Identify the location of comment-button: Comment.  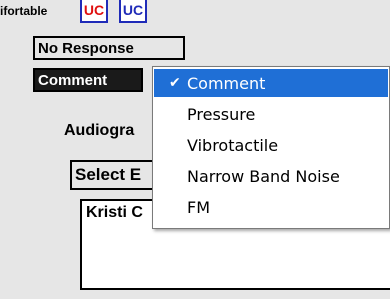
(88, 80).